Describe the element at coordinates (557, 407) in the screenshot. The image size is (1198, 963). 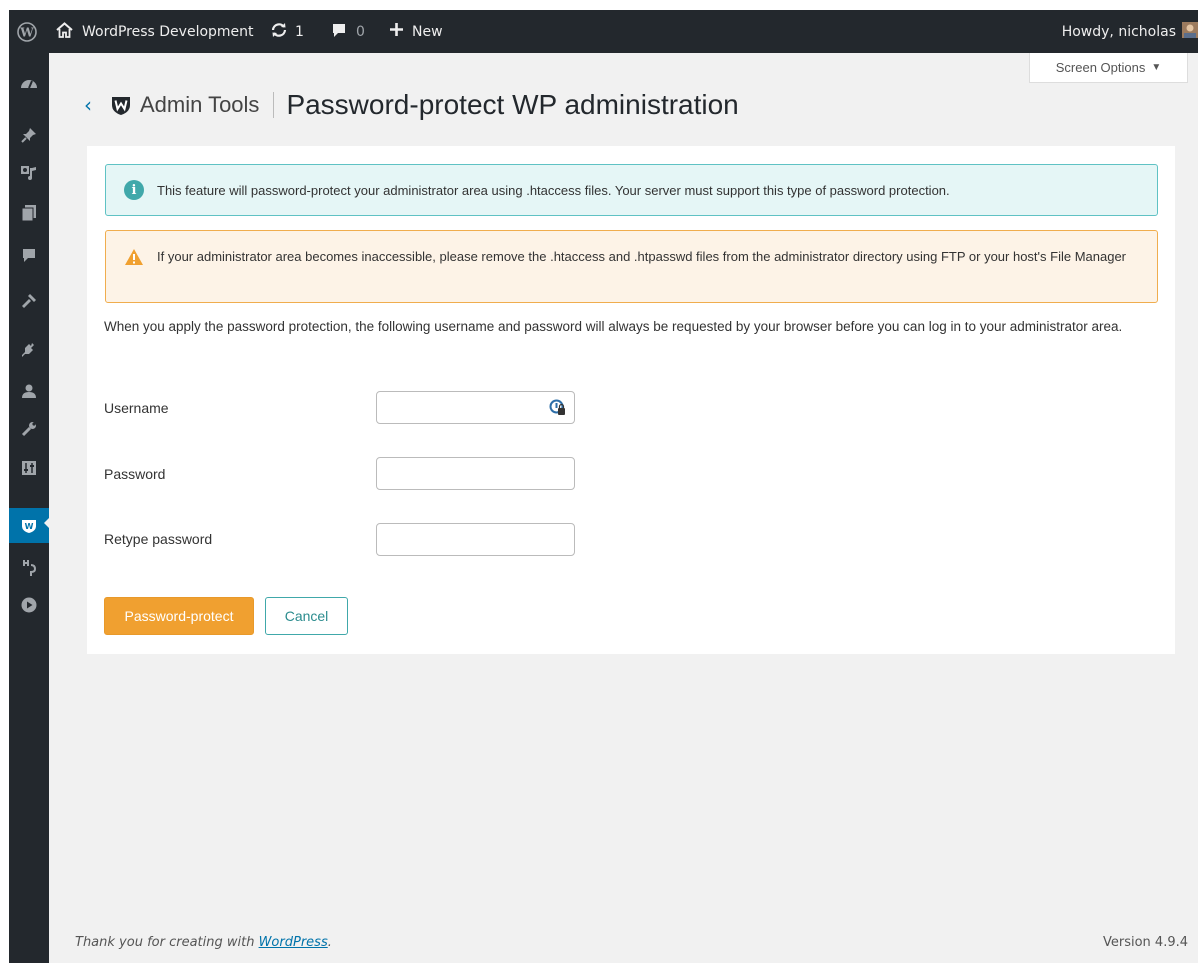
I see `password-manager-icon` at that location.